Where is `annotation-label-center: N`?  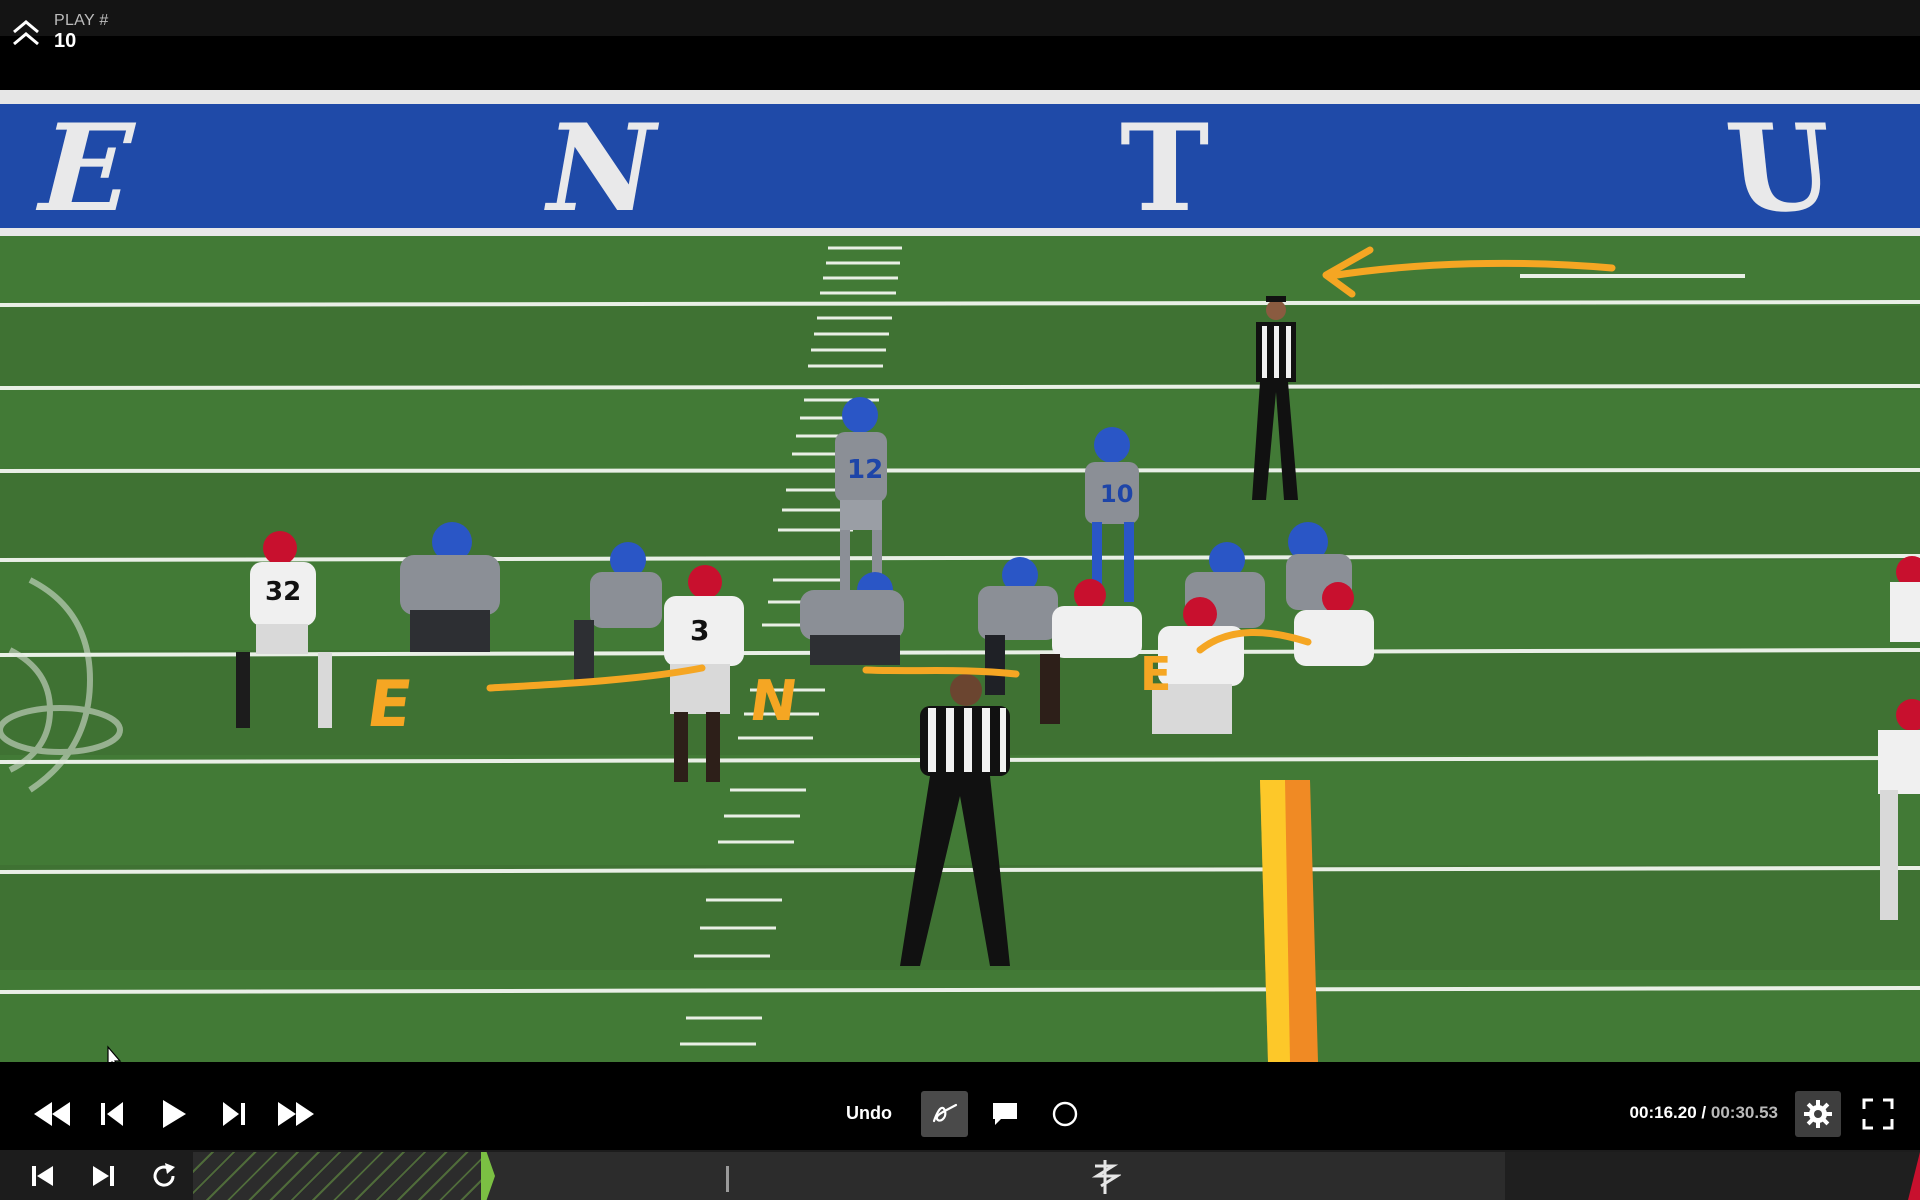 annotation-label-center: N is located at coordinates (774, 701).